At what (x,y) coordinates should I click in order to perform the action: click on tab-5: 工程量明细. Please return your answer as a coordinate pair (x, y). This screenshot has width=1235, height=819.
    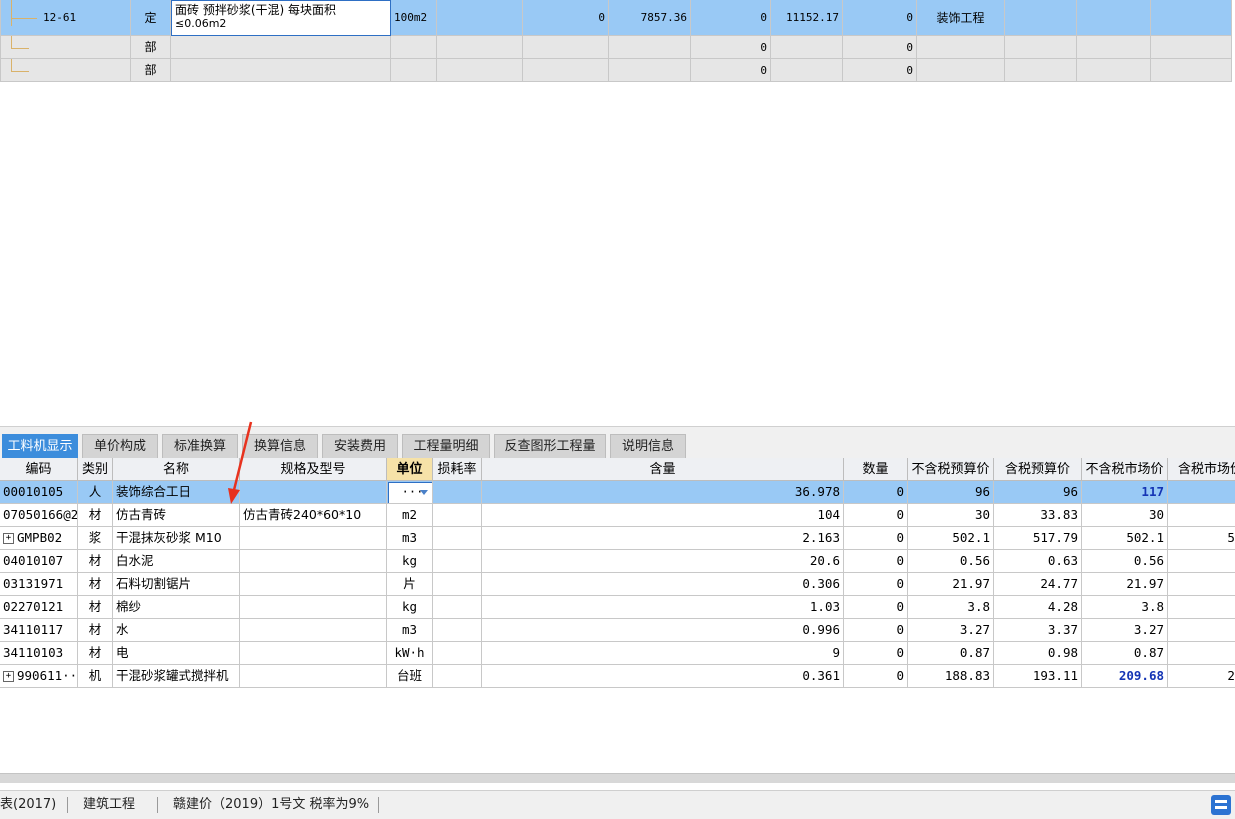
    Looking at the image, I should click on (446, 446).